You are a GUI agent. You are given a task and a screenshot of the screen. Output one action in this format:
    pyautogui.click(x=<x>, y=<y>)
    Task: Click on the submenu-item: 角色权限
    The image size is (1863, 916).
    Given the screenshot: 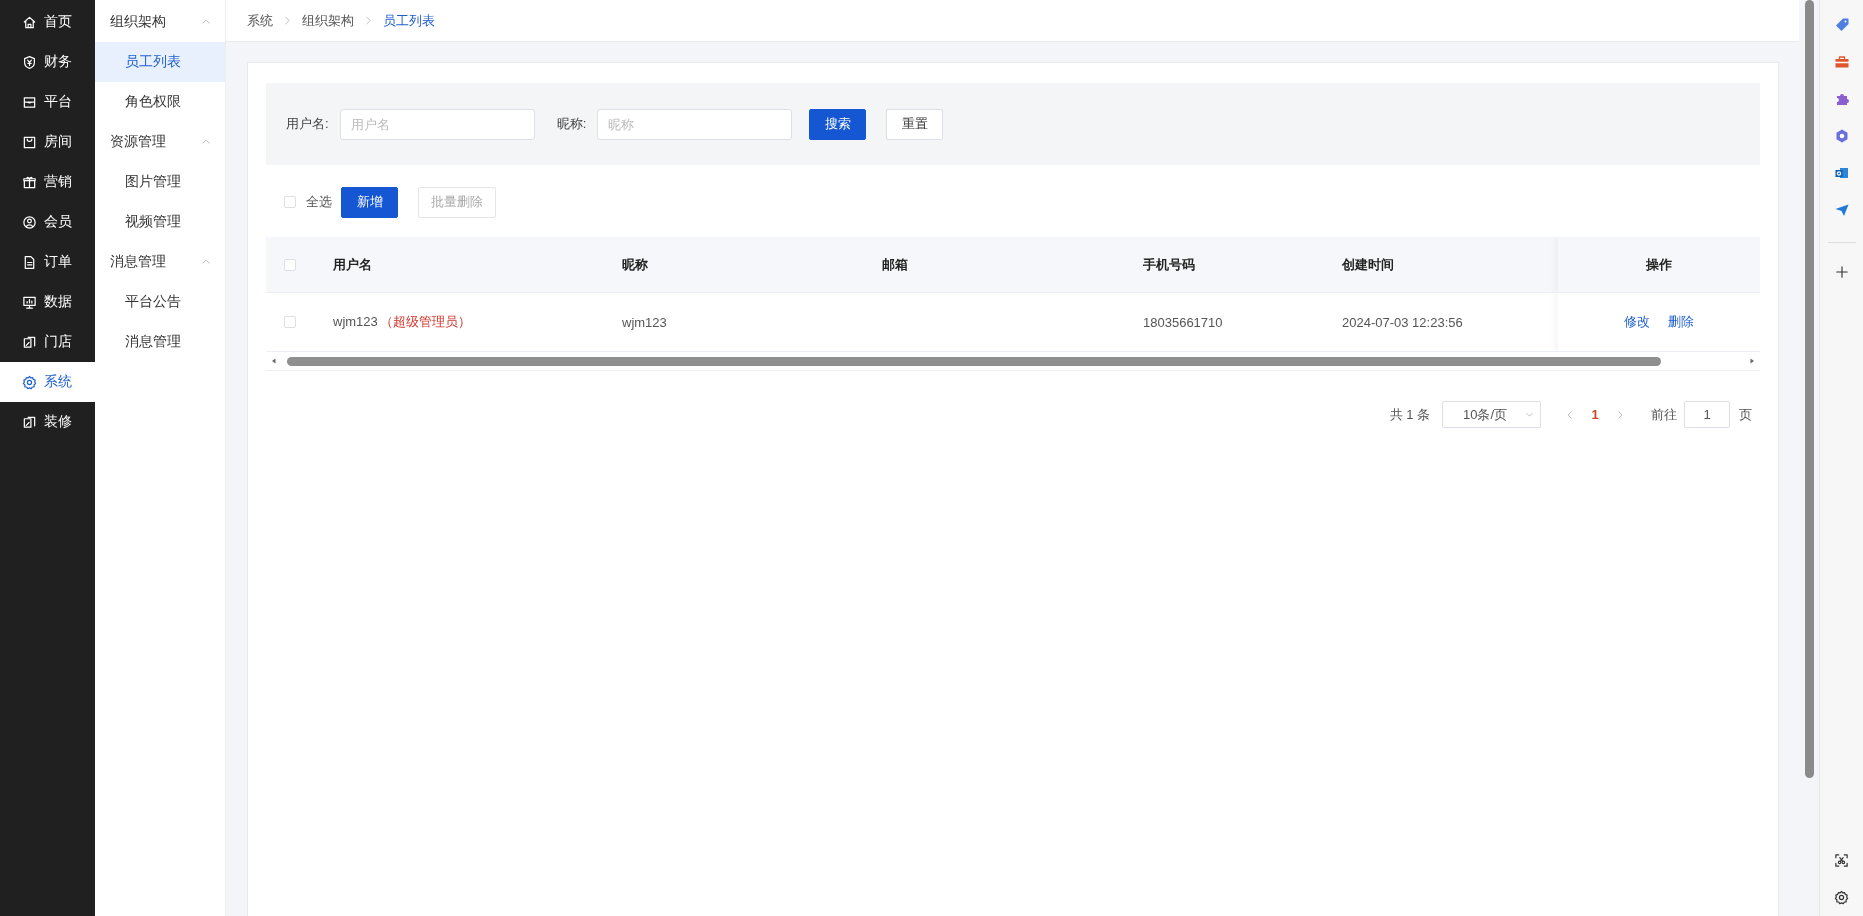 What is the action you would take?
    pyautogui.click(x=160, y=102)
    